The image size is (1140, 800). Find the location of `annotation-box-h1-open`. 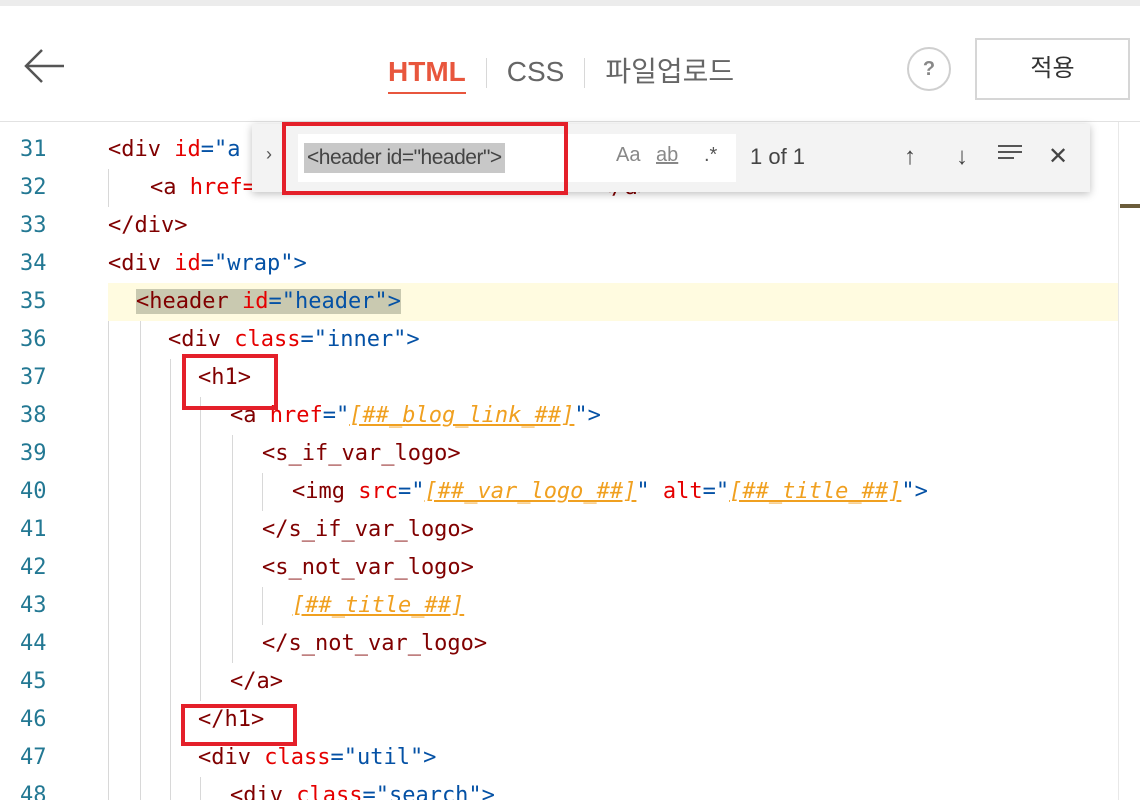

annotation-box-h1-open is located at coordinates (230, 382).